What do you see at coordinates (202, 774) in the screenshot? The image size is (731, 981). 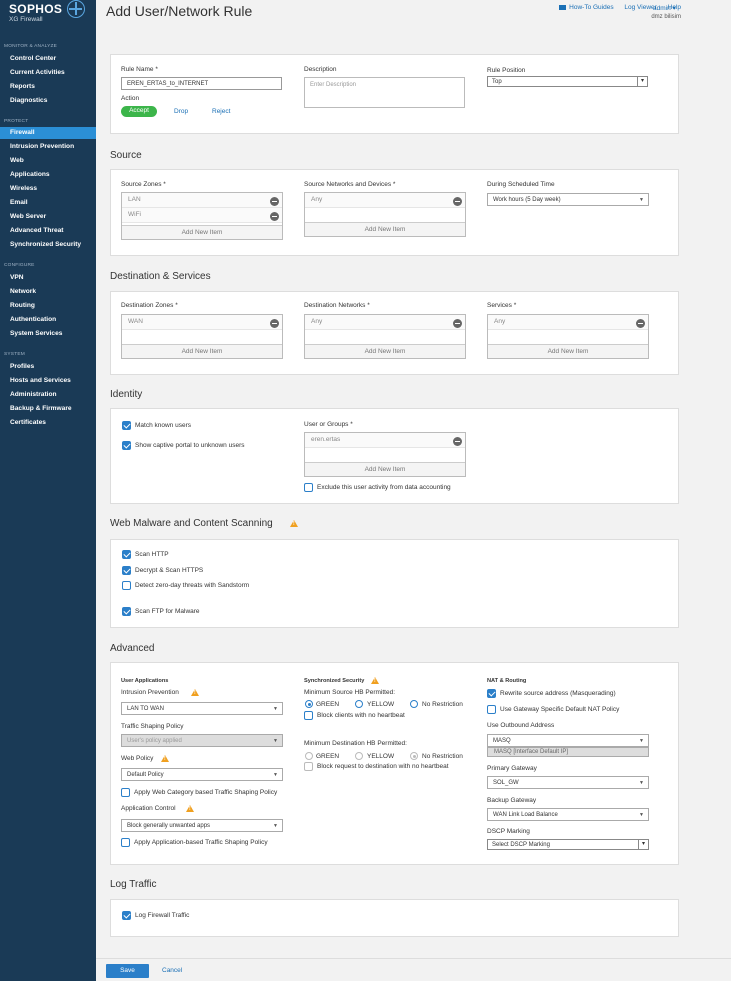 I see `web-policy-dropdown: Default Policy ▼` at bounding box center [202, 774].